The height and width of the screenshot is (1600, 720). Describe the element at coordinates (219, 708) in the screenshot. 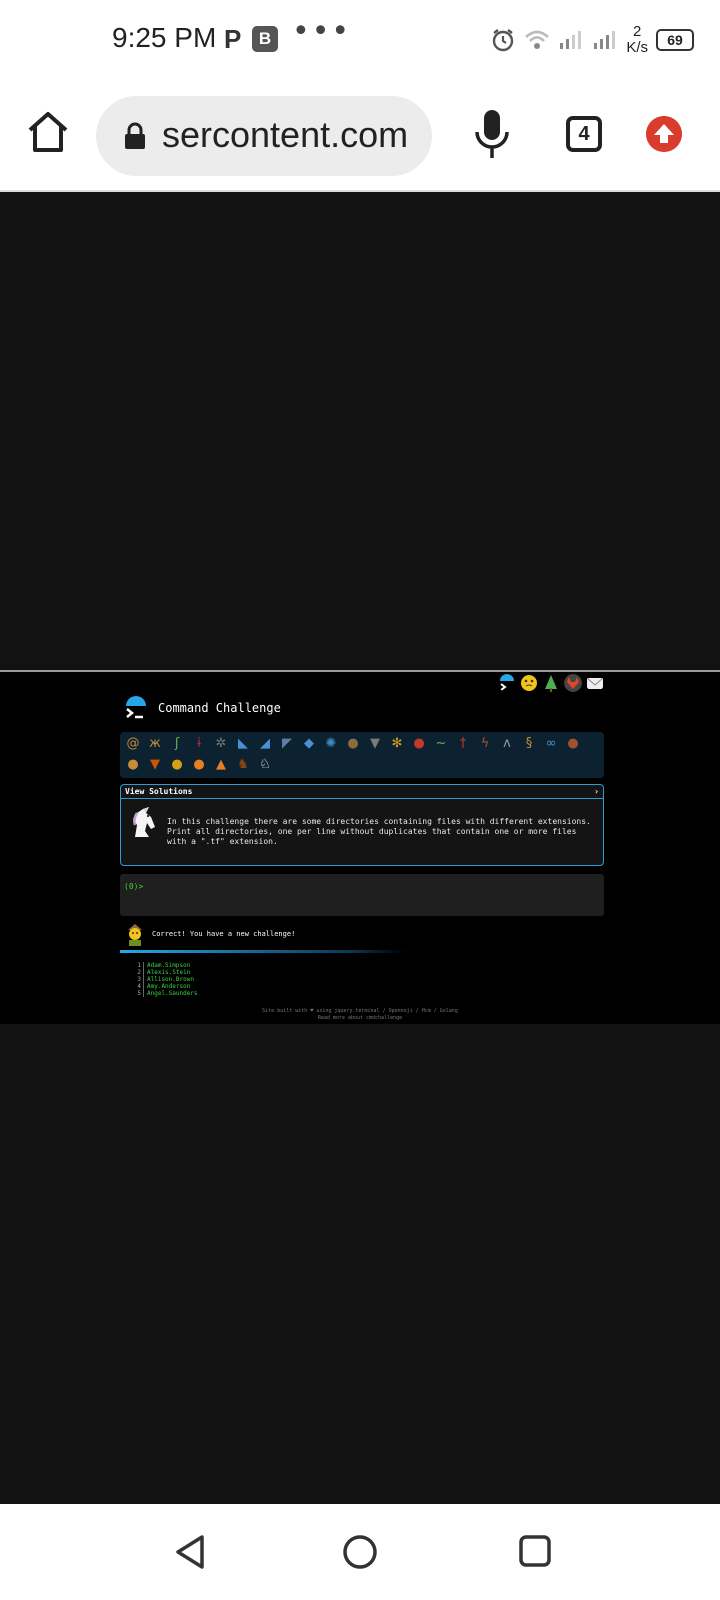

I see `page-title: Command Challenge` at that location.